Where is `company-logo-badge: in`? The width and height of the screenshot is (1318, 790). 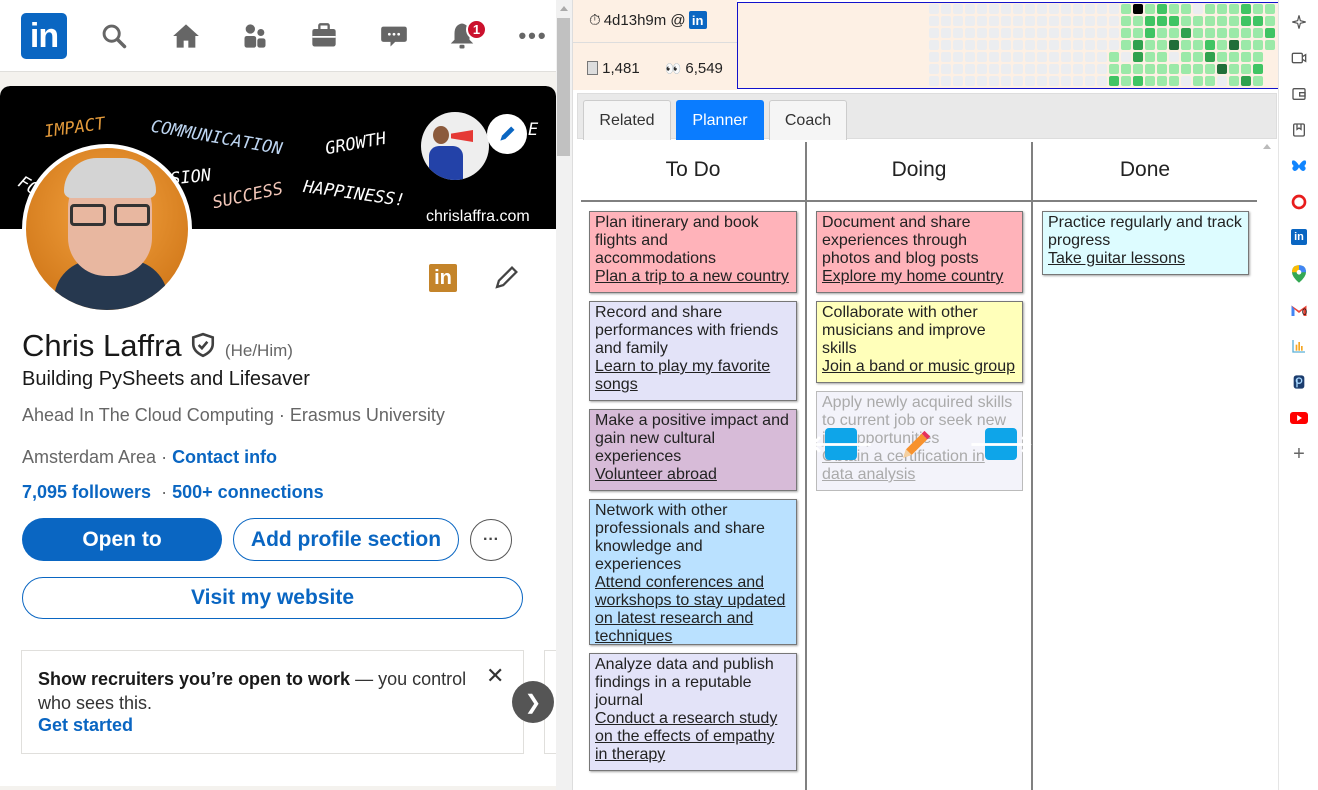
company-logo-badge: in is located at coordinates (443, 278).